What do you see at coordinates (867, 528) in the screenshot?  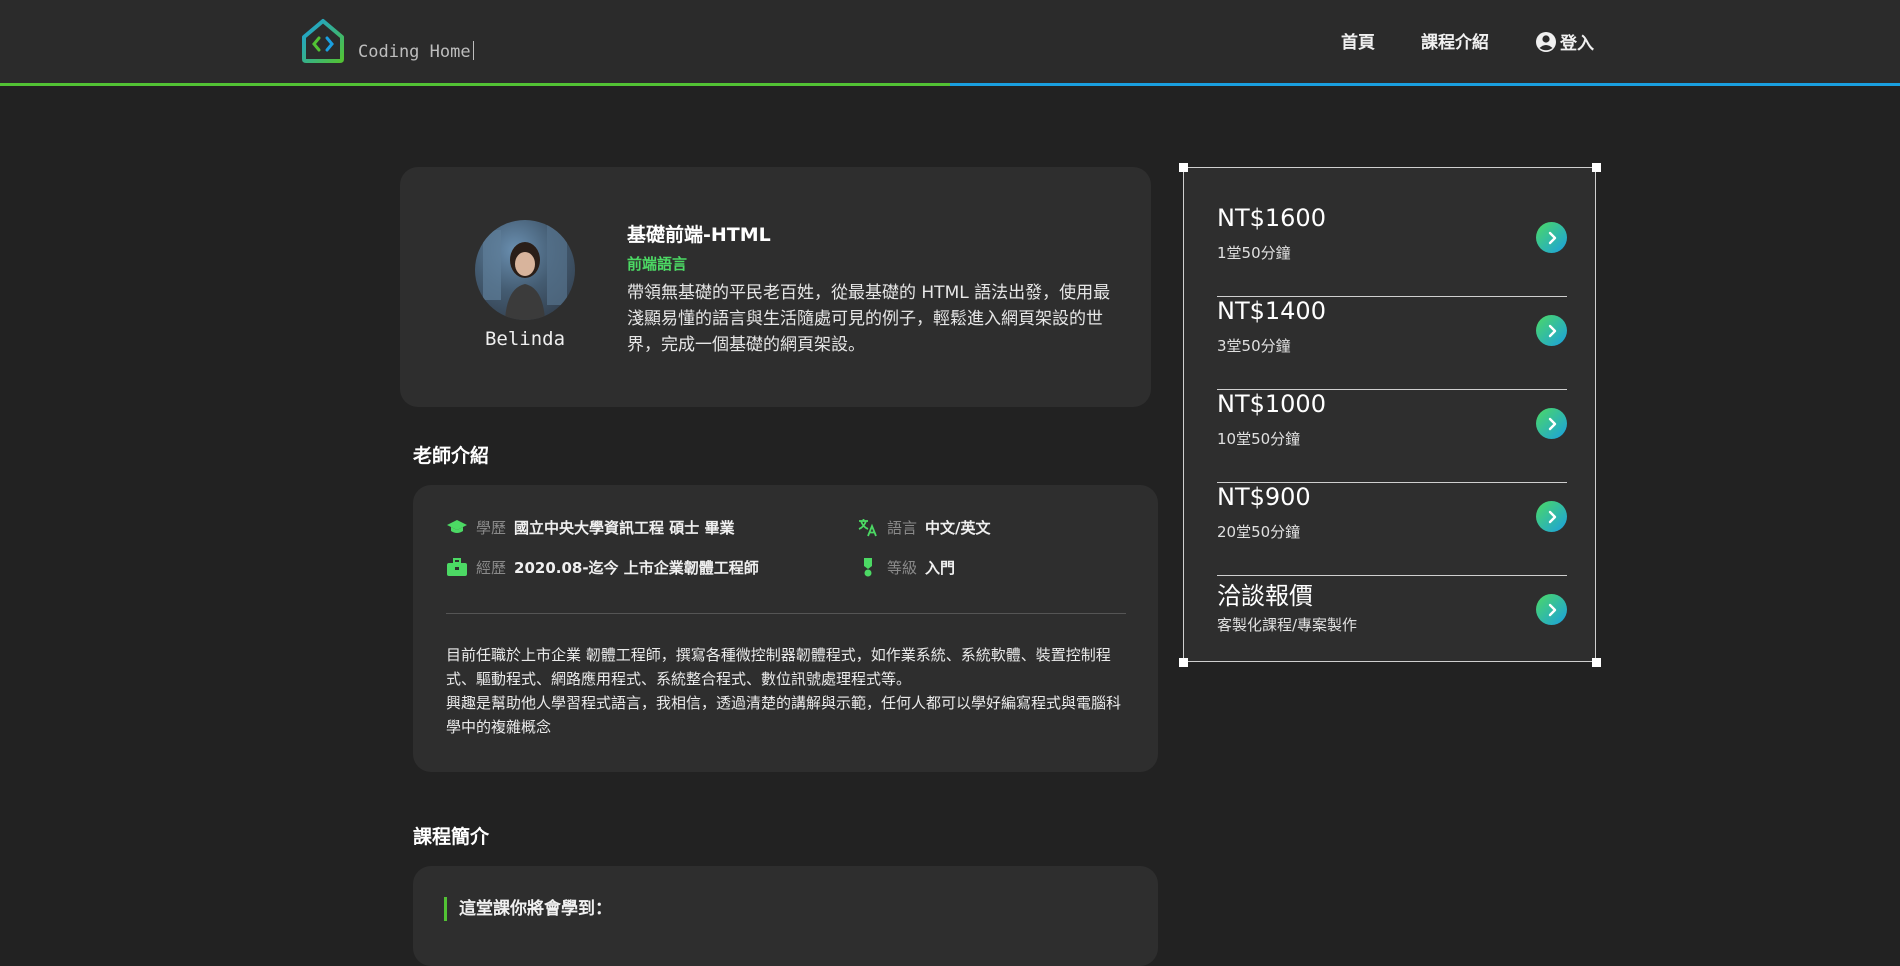 I see `translate-icon` at bounding box center [867, 528].